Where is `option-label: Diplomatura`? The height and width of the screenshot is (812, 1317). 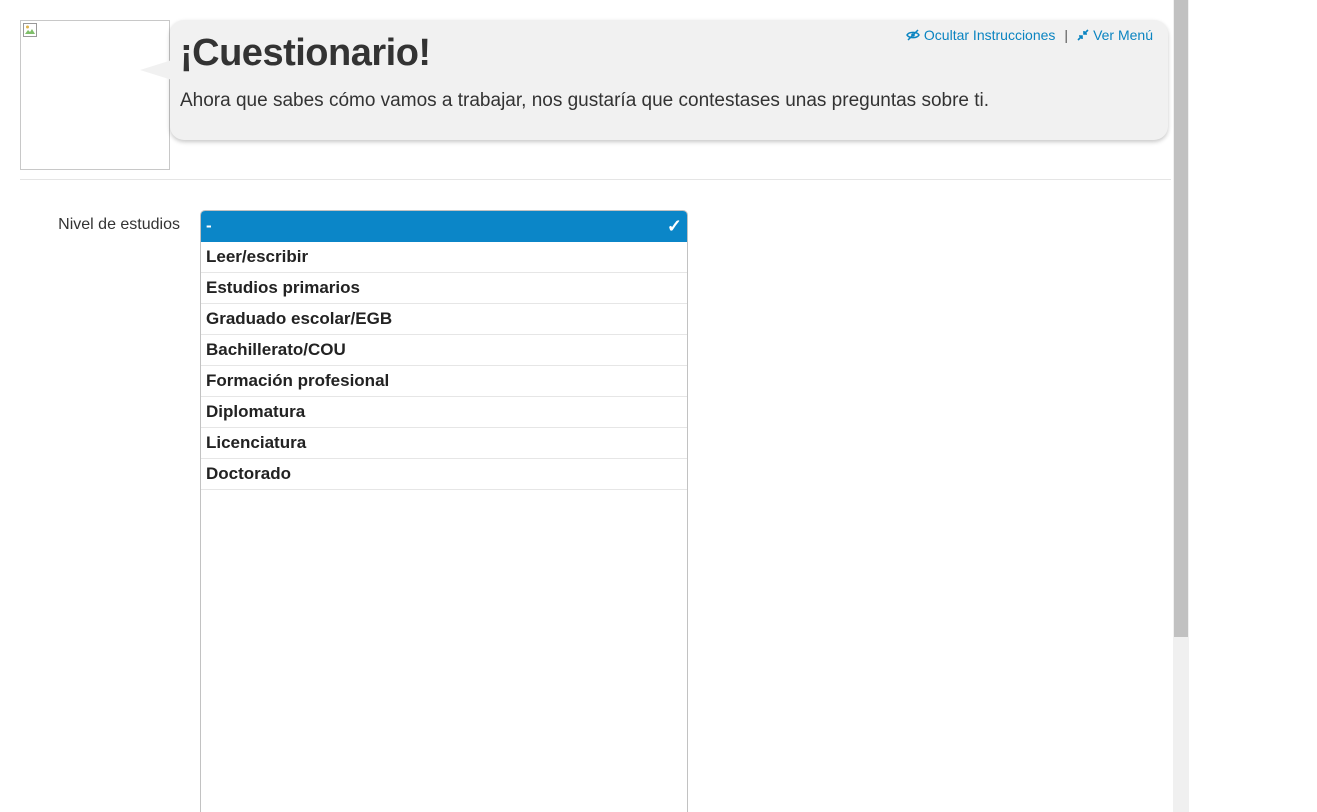 option-label: Diplomatura is located at coordinates (256, 411).